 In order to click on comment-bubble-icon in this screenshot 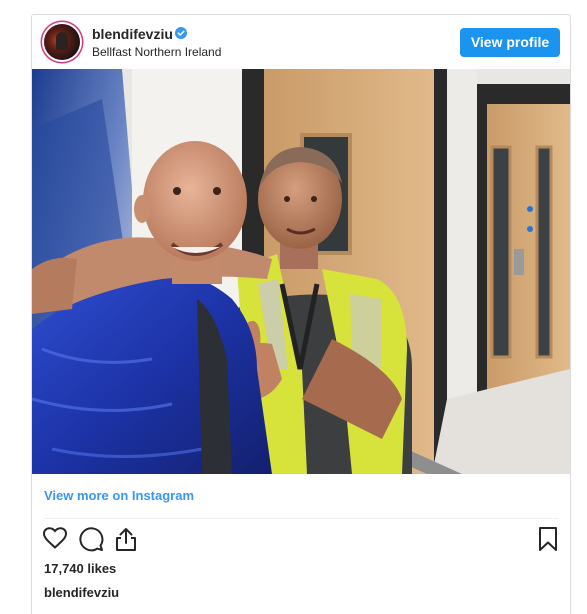, I will do `click(91, 539)`.